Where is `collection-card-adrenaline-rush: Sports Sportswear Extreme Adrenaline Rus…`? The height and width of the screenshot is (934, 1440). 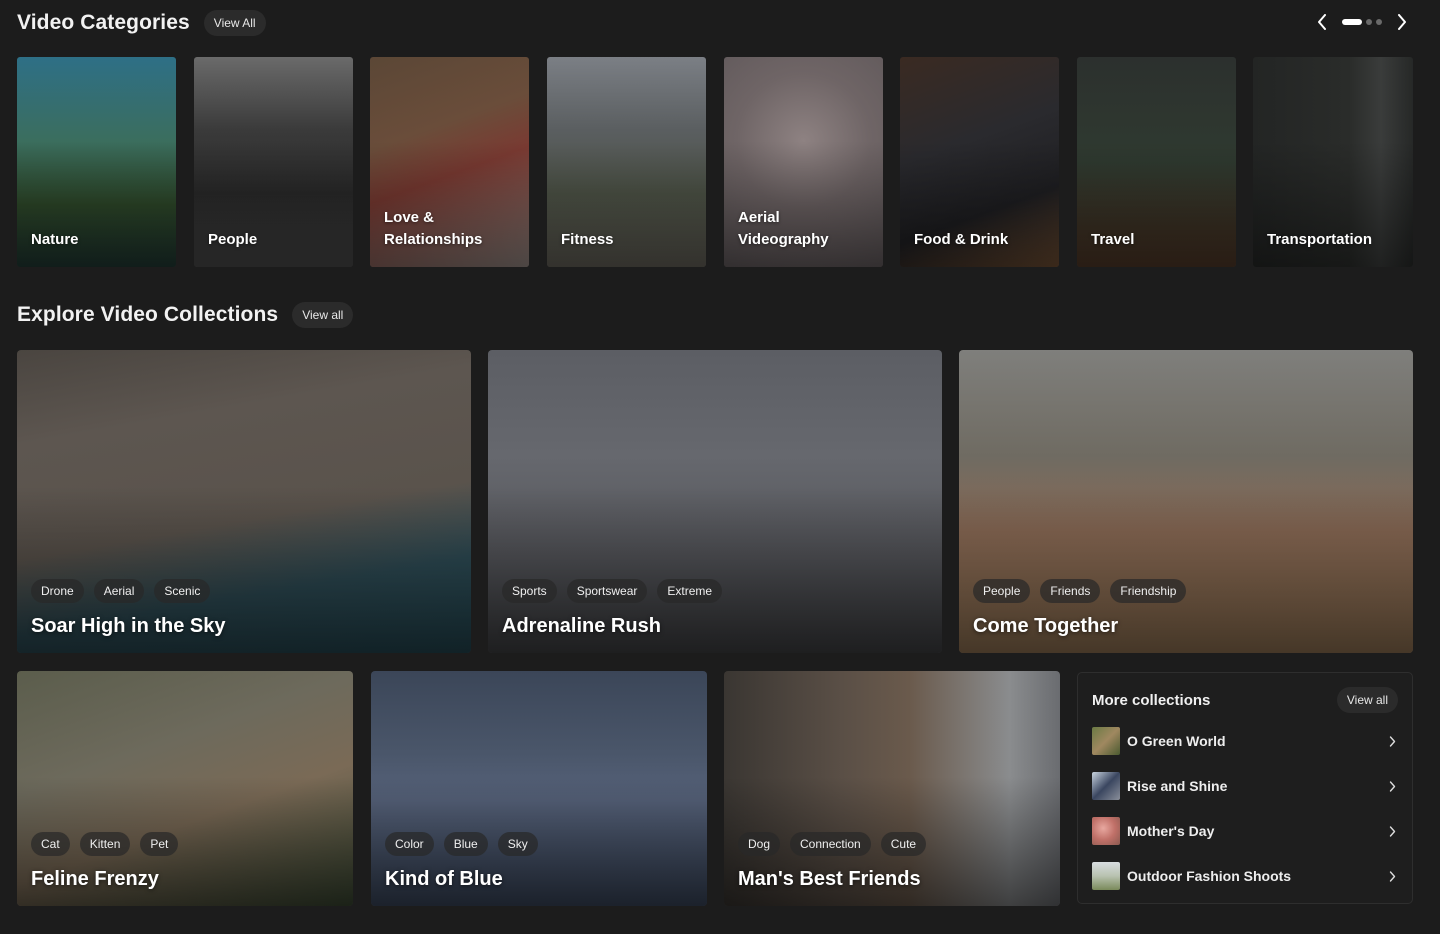 collection-card-adrenaline-rush: Sports Sportswear Extreme Adrenaline Rus… is located at coordinates (715, 501).